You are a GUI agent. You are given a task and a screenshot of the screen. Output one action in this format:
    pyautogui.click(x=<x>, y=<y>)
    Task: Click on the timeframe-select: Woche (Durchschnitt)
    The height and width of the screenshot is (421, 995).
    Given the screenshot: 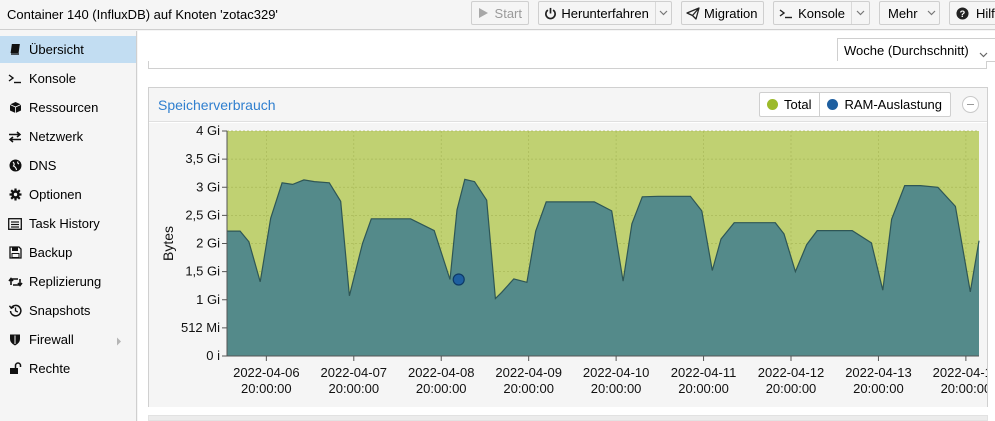 What is the action you would take?
    pyautogui.click(x=916, y=50)
    